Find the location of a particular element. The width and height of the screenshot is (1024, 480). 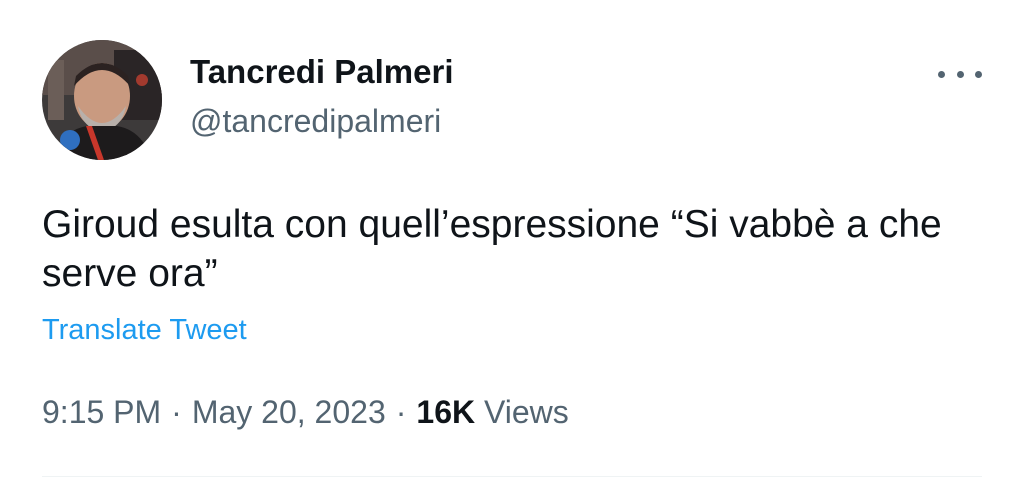

translate-tweet-link: Translate Tweet is located at coordinates (144, 330).